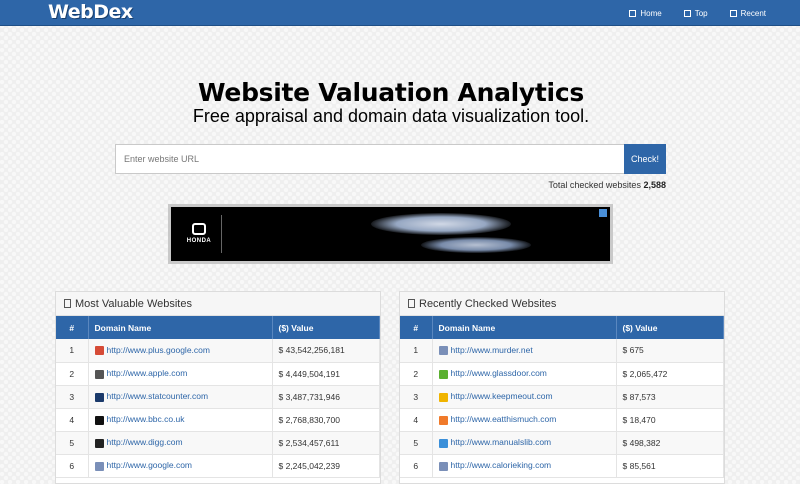  I want to click on top-navbar: WebDex Home Top Recent, so click(400, 13).